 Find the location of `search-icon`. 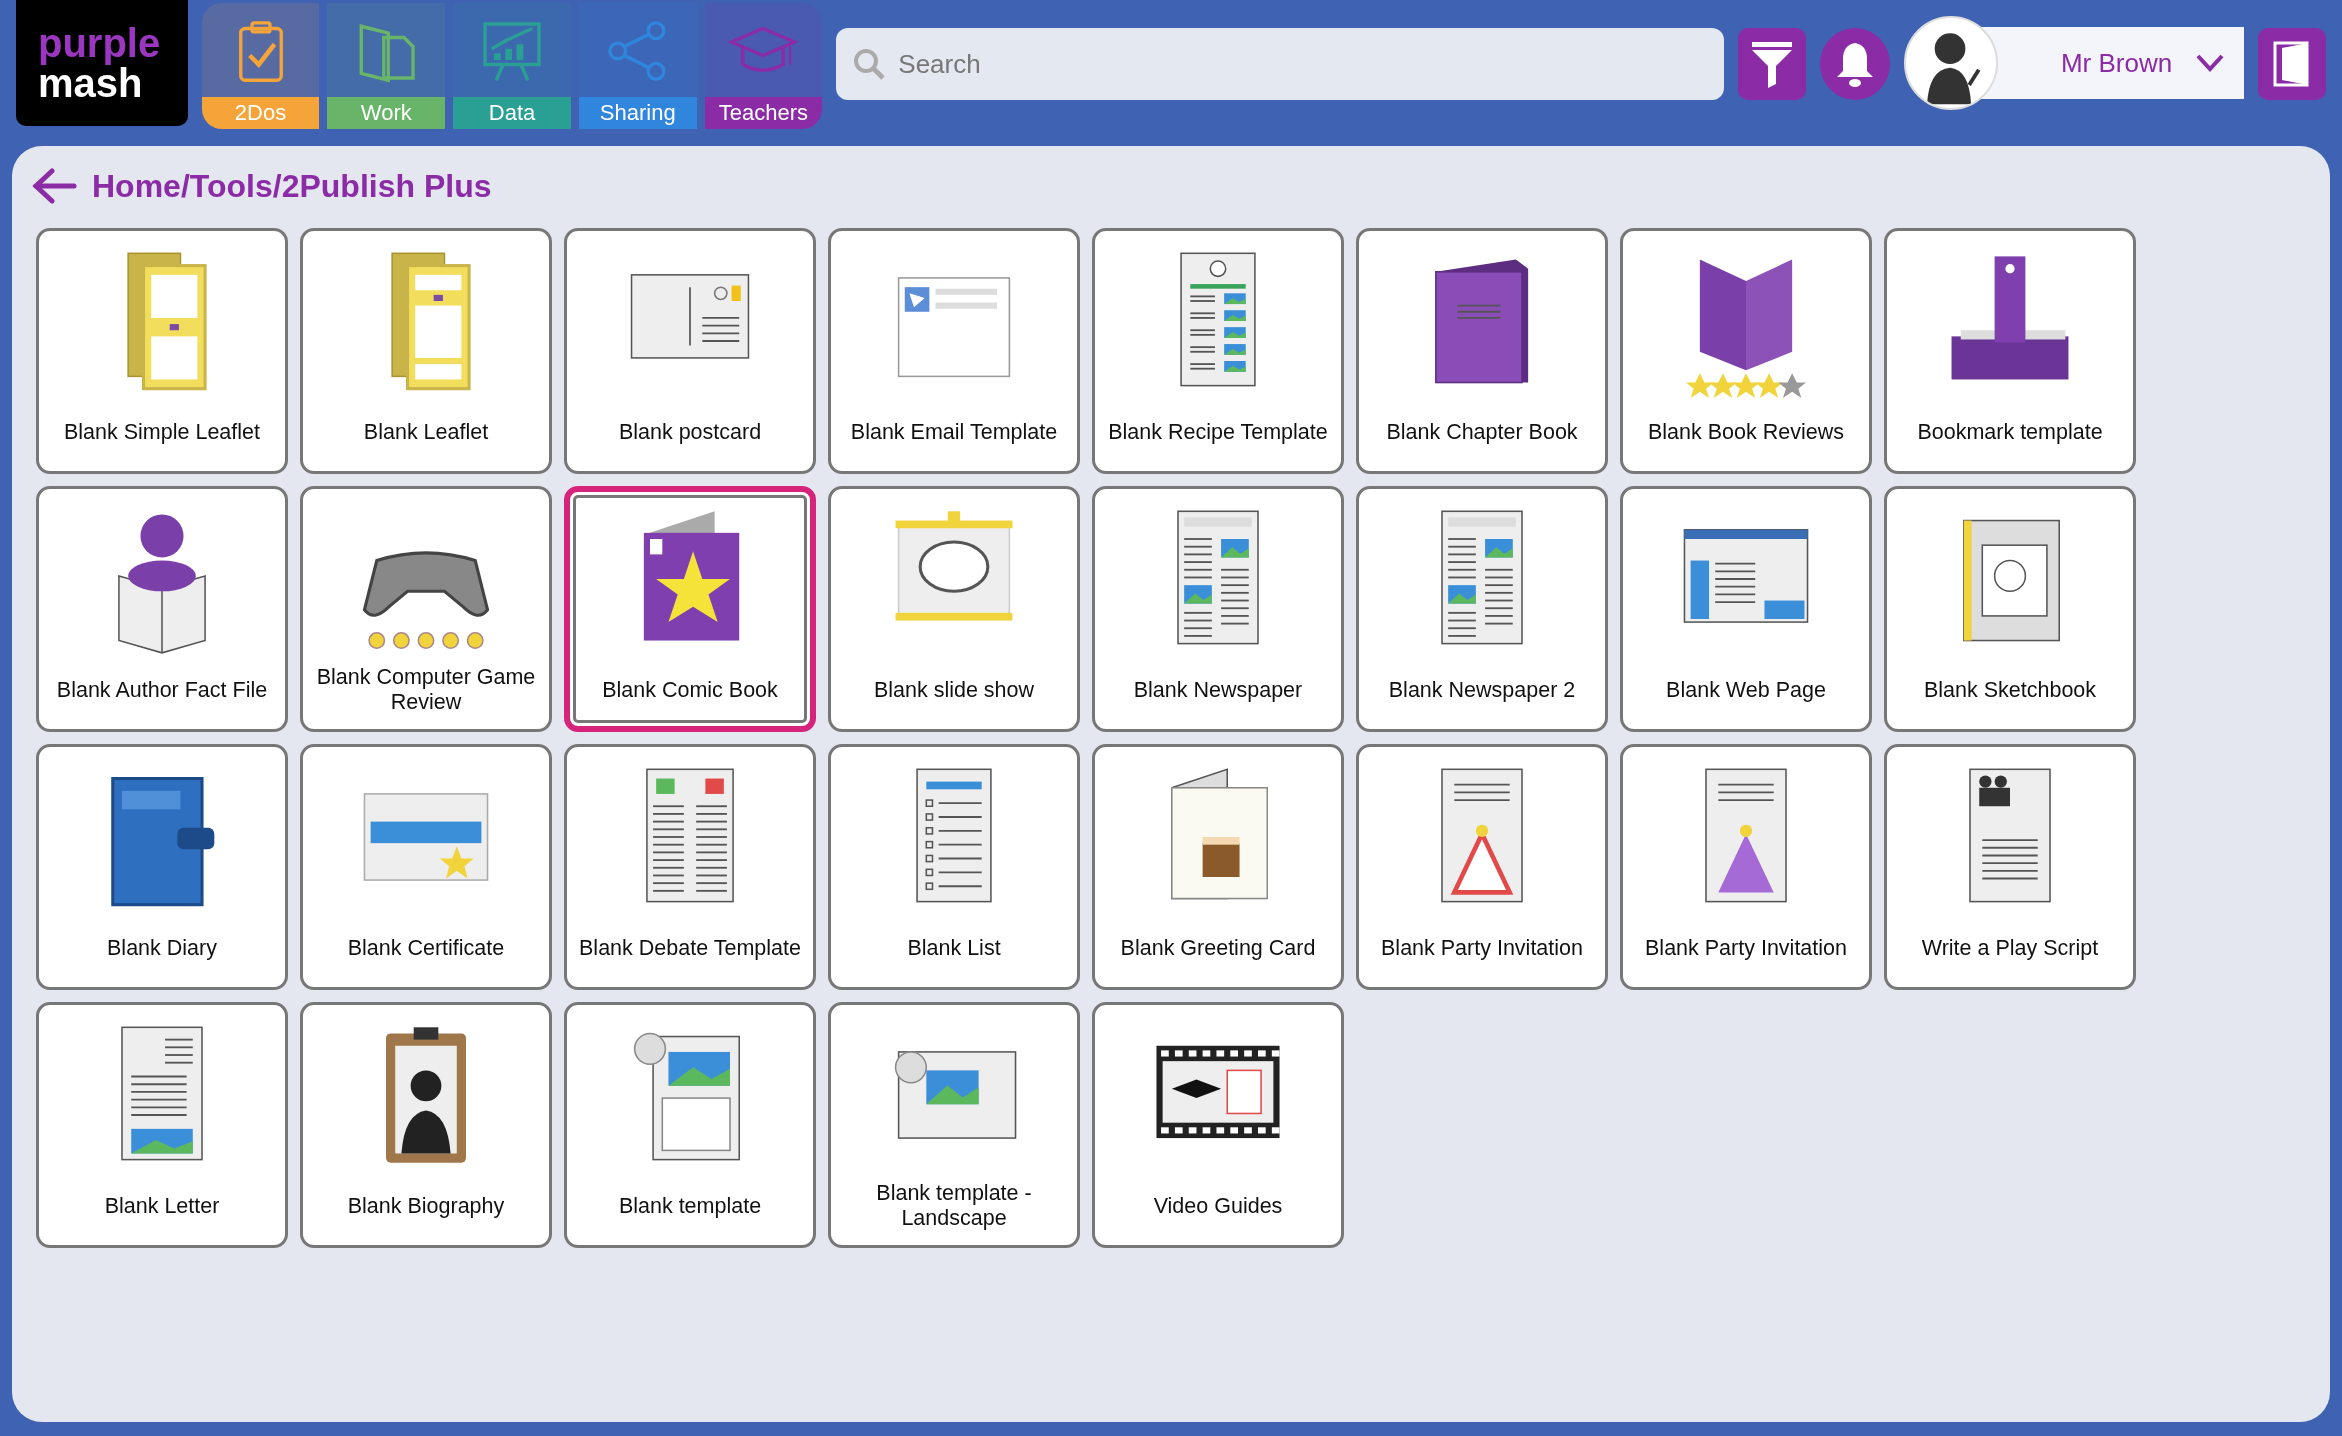

search-icon is located at coordinates (869, 64).